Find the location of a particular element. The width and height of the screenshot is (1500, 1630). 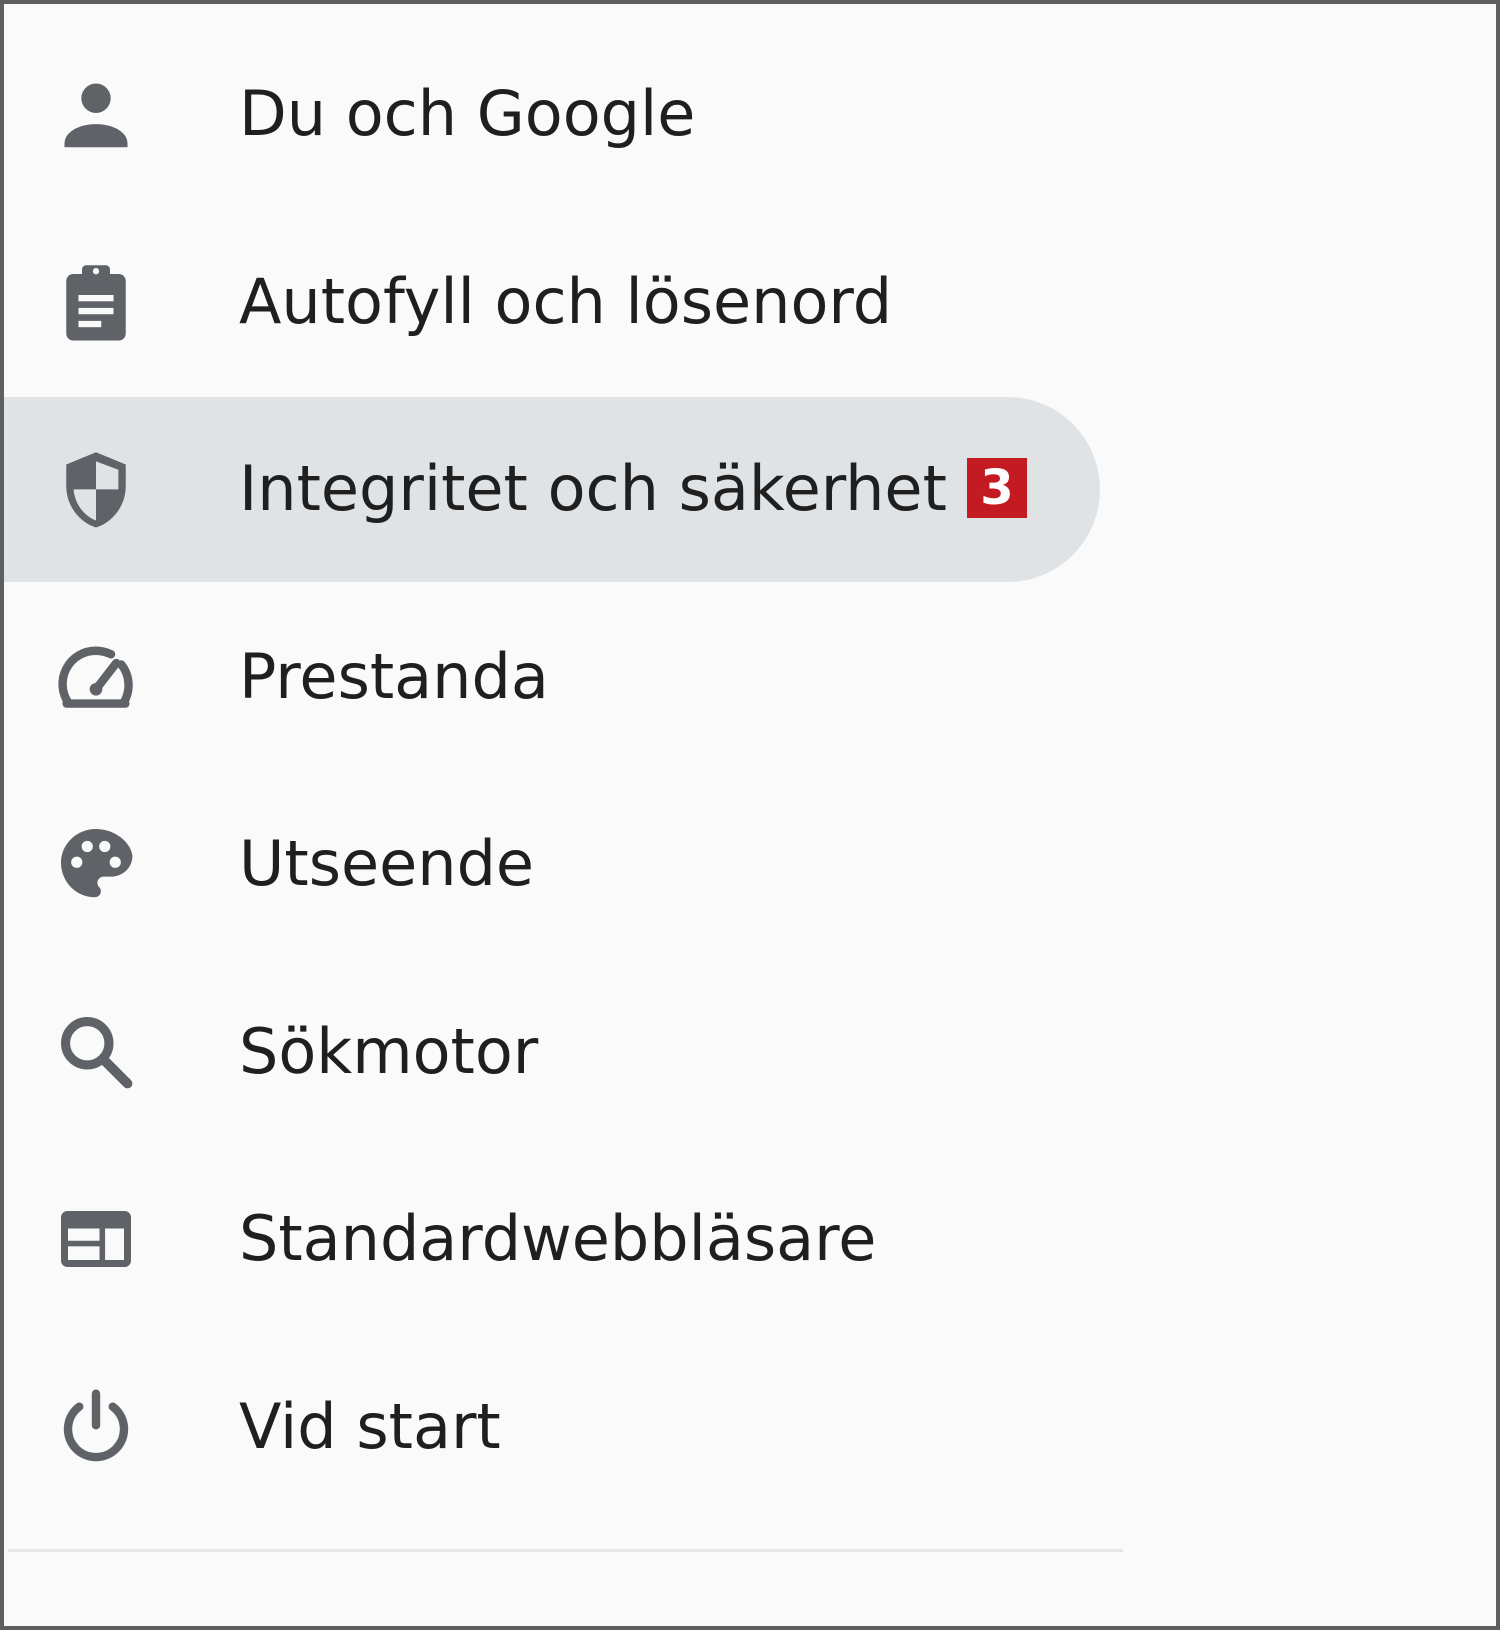

section-divider is located at coordinates (565, 1550).